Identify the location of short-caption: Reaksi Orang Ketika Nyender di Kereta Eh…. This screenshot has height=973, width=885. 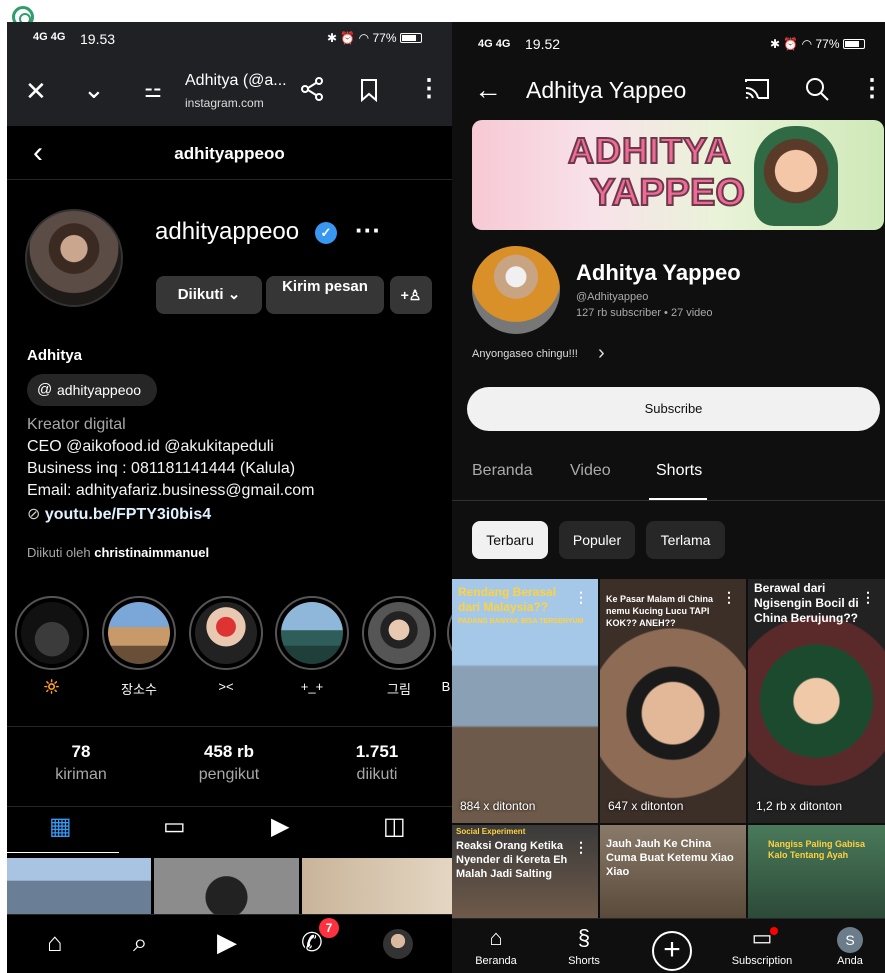
(512, 860).